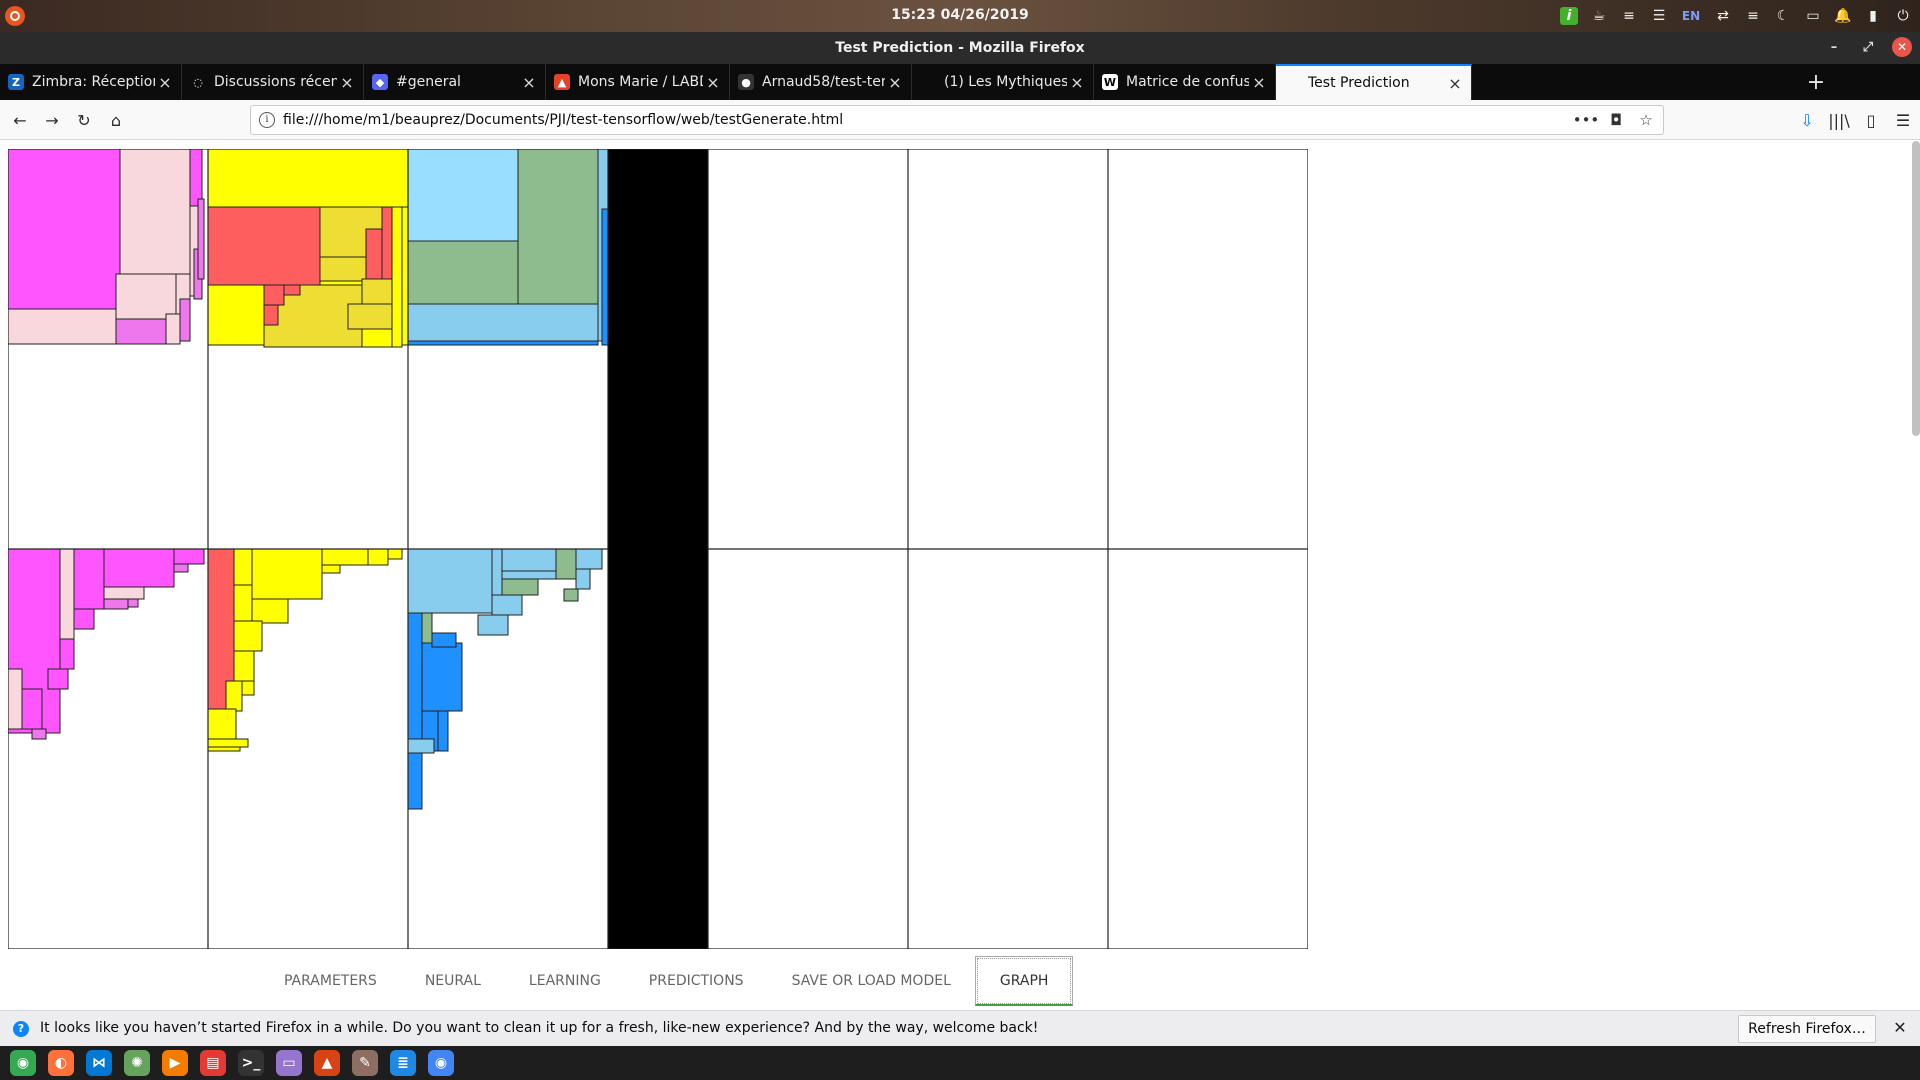 This screenshot has width=1920, height=1080. Describe the element at coordinates (93, 82) in the screenshot. I see `tab-label: Zimbra: Réception` at that location.